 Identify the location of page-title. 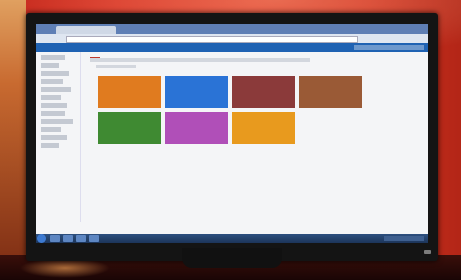
(200, 60).